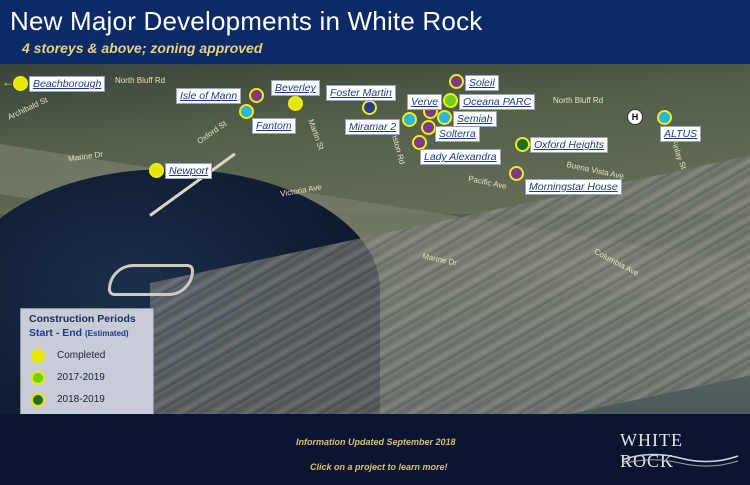 This screenshot has height=485, width=750. I want to click on marker-beachborough, so click(20, 83).